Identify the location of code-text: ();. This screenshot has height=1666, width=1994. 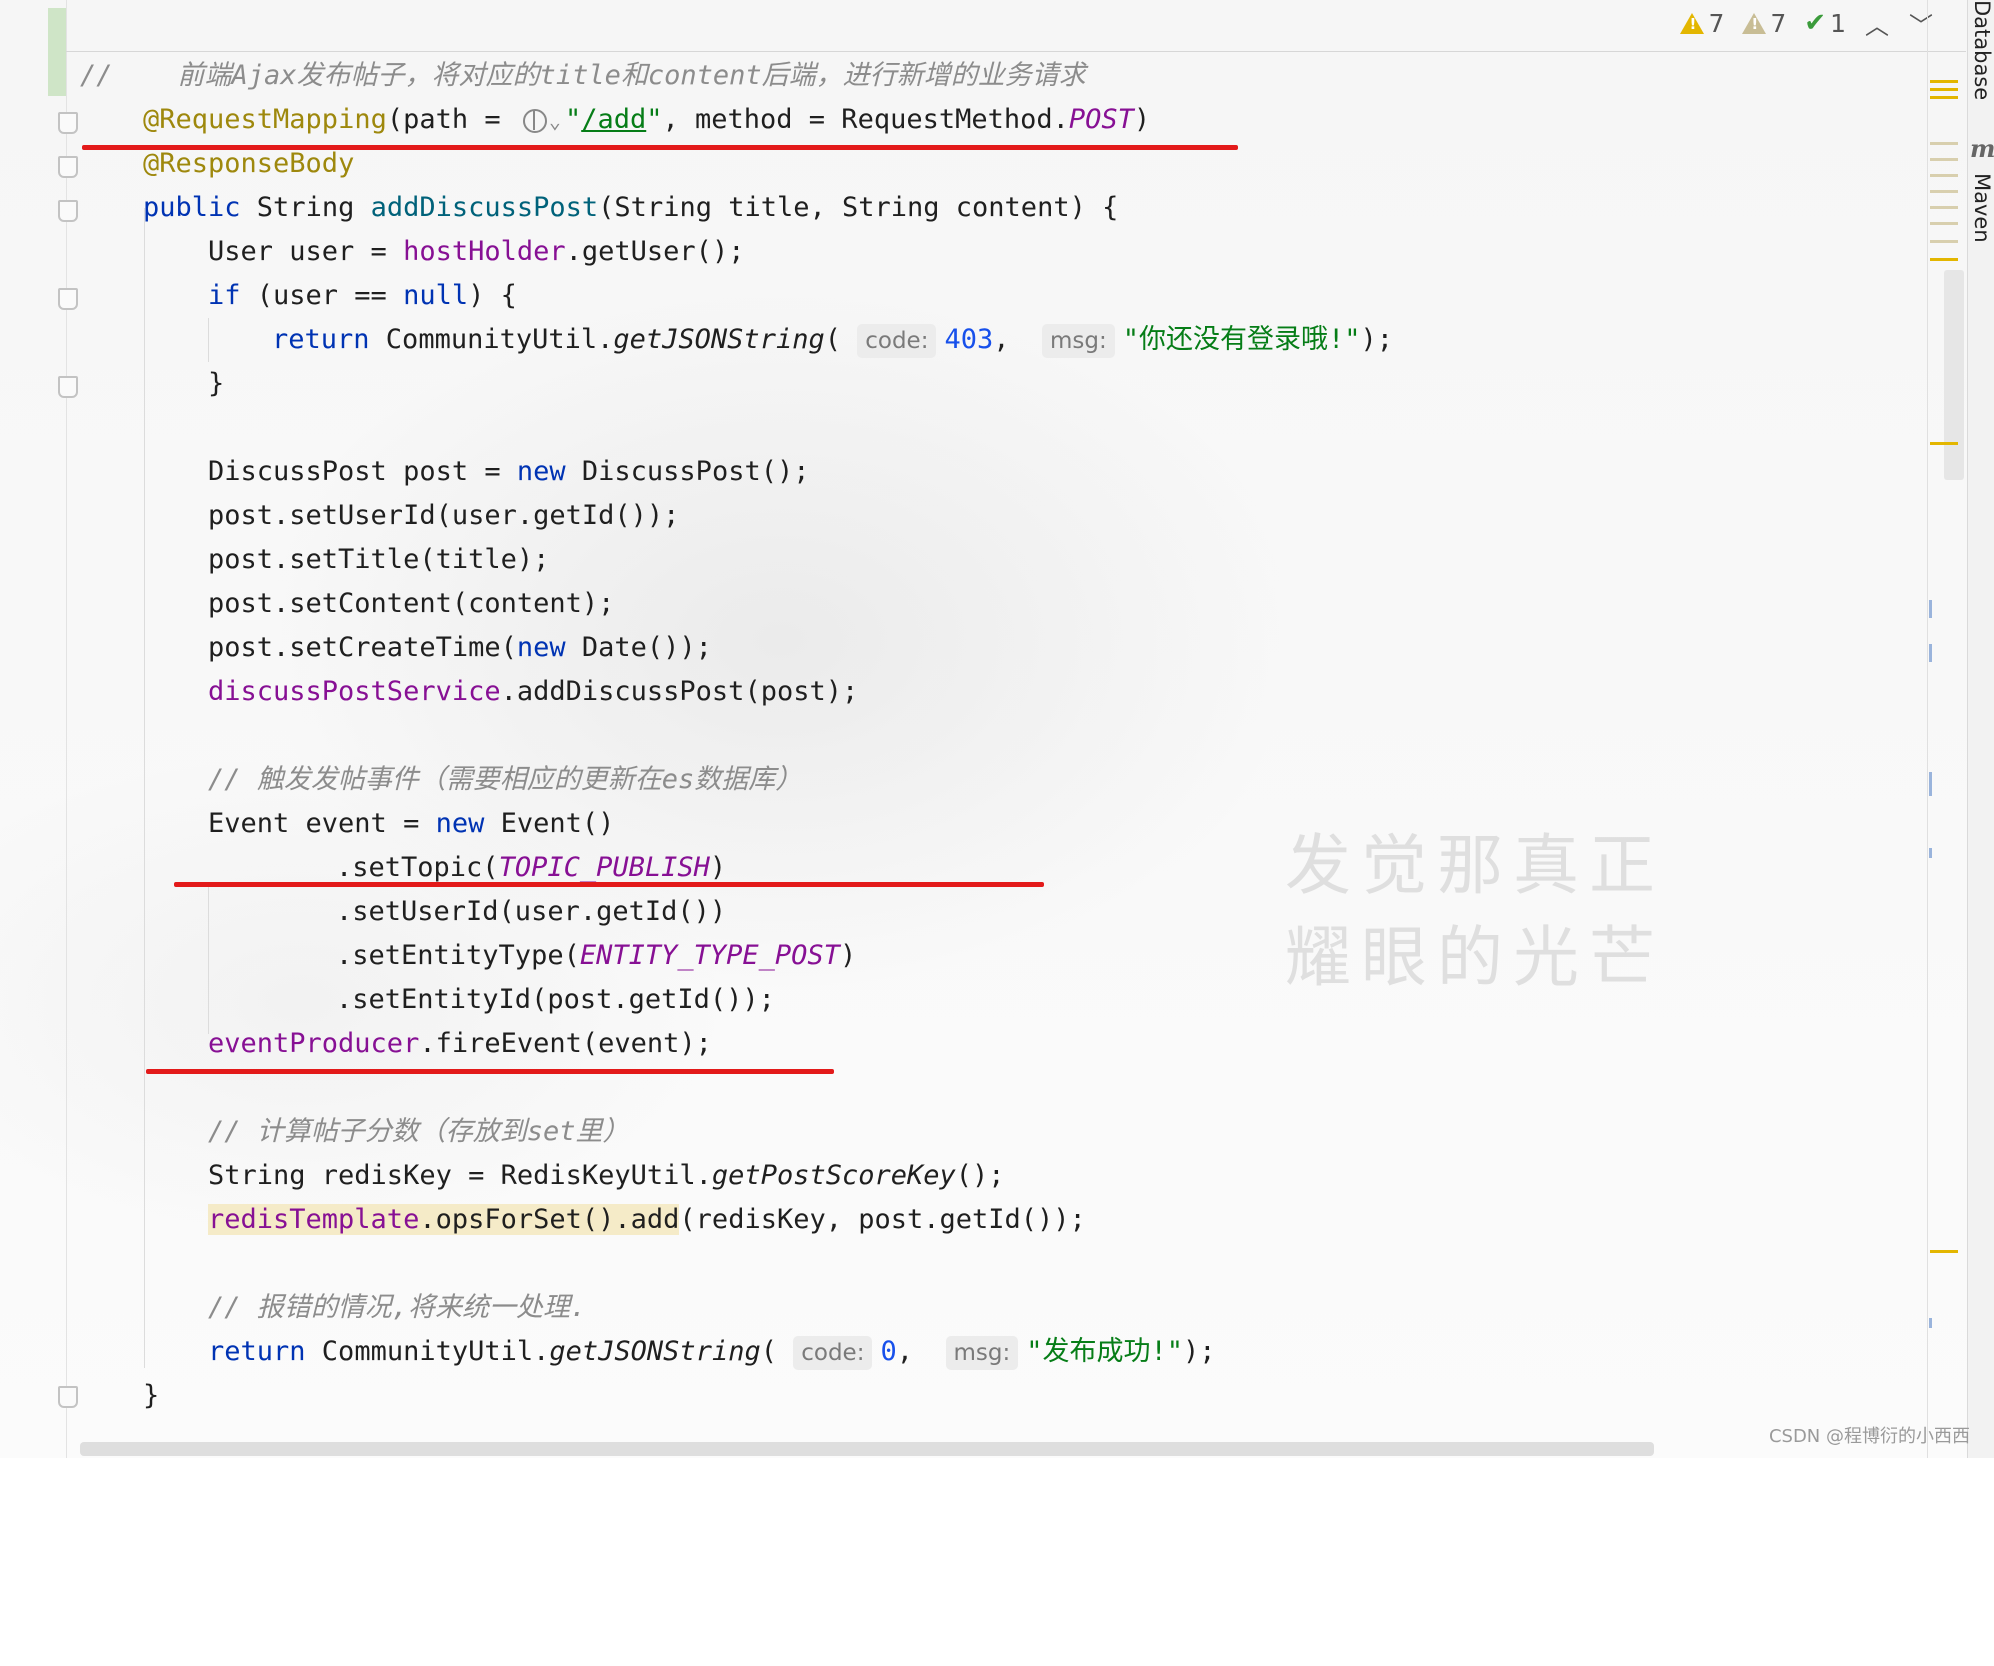
(980, 1175).